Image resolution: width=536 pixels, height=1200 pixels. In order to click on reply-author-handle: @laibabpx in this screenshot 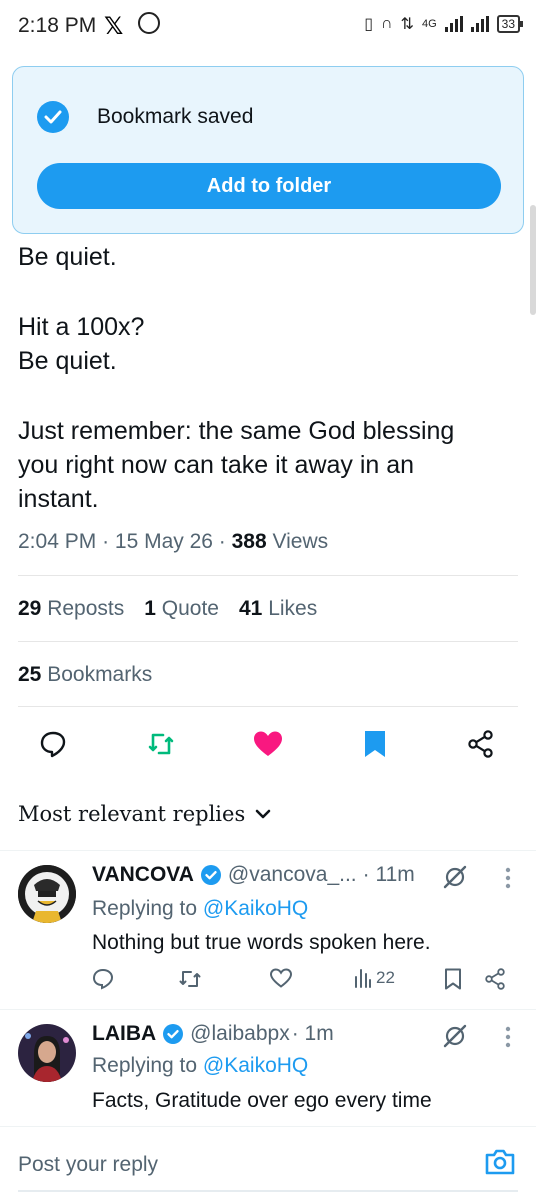, I will do `click(240, 1034)`.